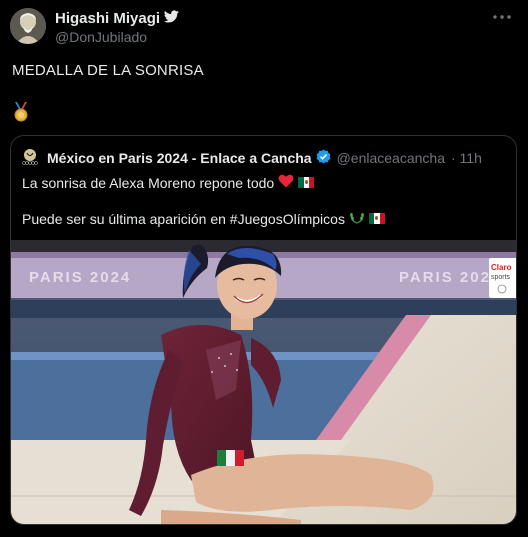 The height and width of the screenshot is (537, 528). Describe the element at coordinates (286, 182) in the screenshot. I see `heart-icon` at that location.